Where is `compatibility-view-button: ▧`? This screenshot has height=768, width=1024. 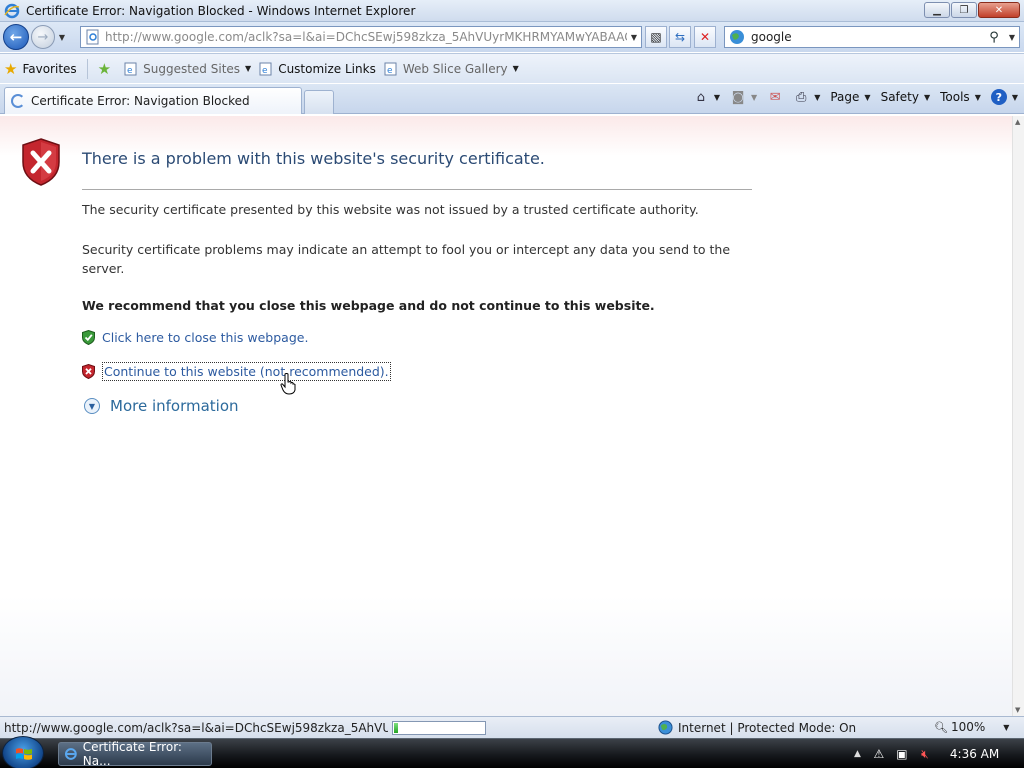 compatibility-view-button: ▧ is located at coordinates (656, 37).